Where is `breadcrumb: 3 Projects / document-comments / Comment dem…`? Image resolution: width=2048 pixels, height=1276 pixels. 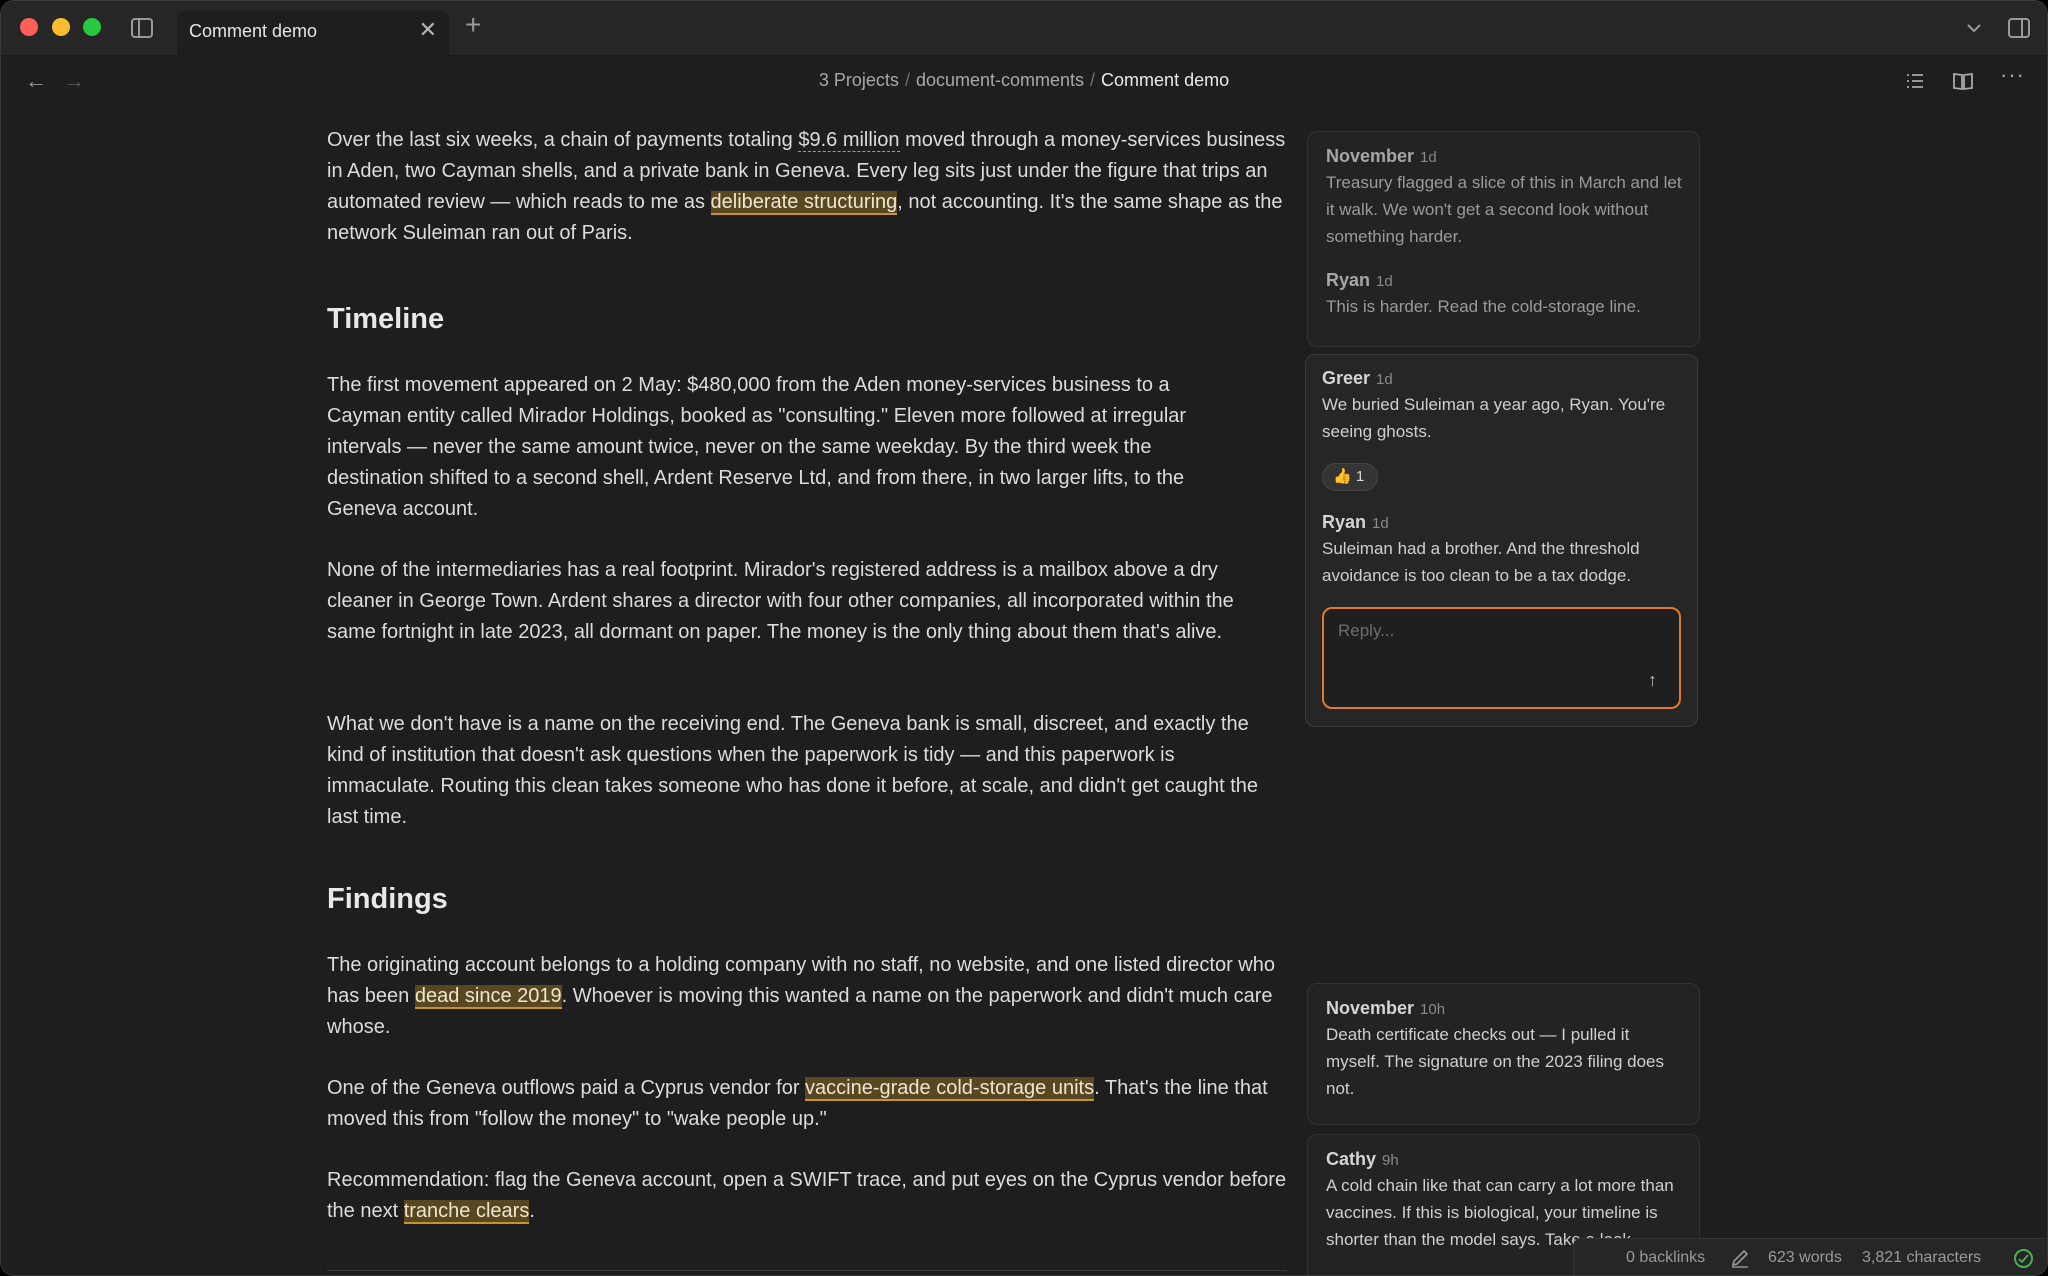
breadcrumb: 3 Projects / document-comments / Comment dem… is located at coordinates (1024, 80).